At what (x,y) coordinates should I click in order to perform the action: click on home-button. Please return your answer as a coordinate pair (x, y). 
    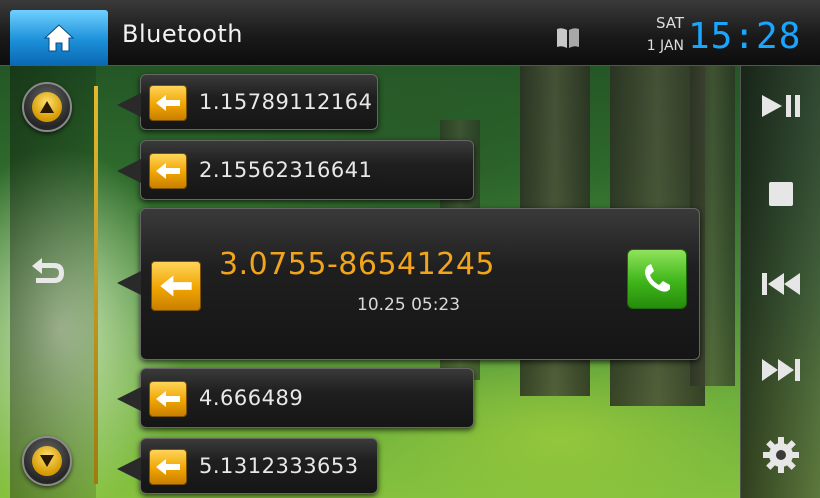
    Looking at the image, I should click on (59, 38).